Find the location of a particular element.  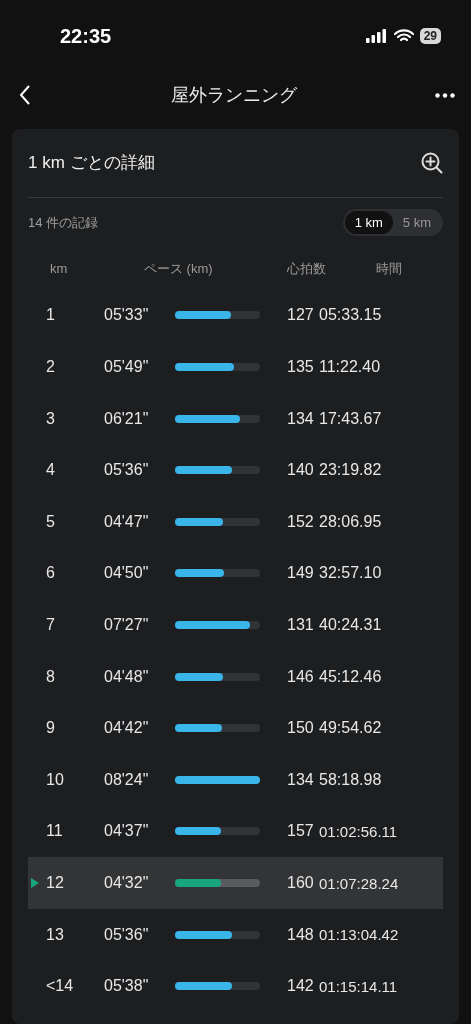

pace-cell-text: 04'42" is located at coordinates (127, 728).